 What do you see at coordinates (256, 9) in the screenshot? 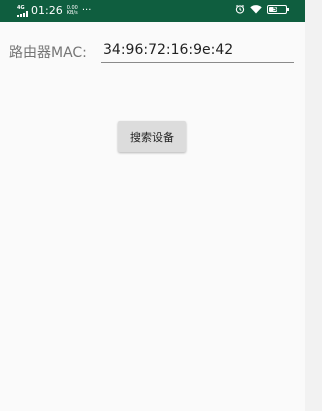
I see `wifi-icon` at bounding box center [256, 9].